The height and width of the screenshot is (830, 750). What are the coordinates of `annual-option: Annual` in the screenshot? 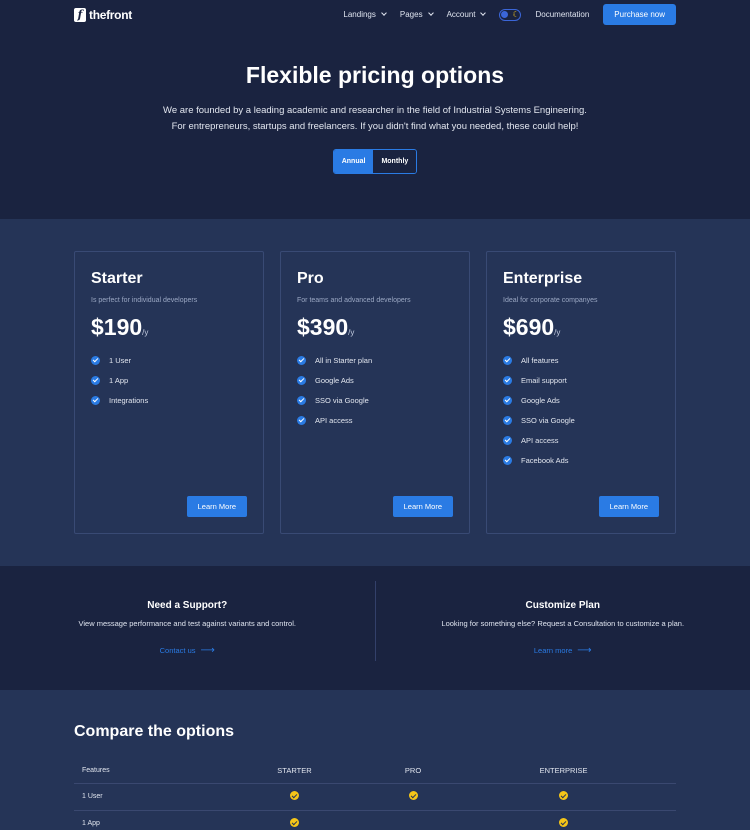 It's located at (353, 161).